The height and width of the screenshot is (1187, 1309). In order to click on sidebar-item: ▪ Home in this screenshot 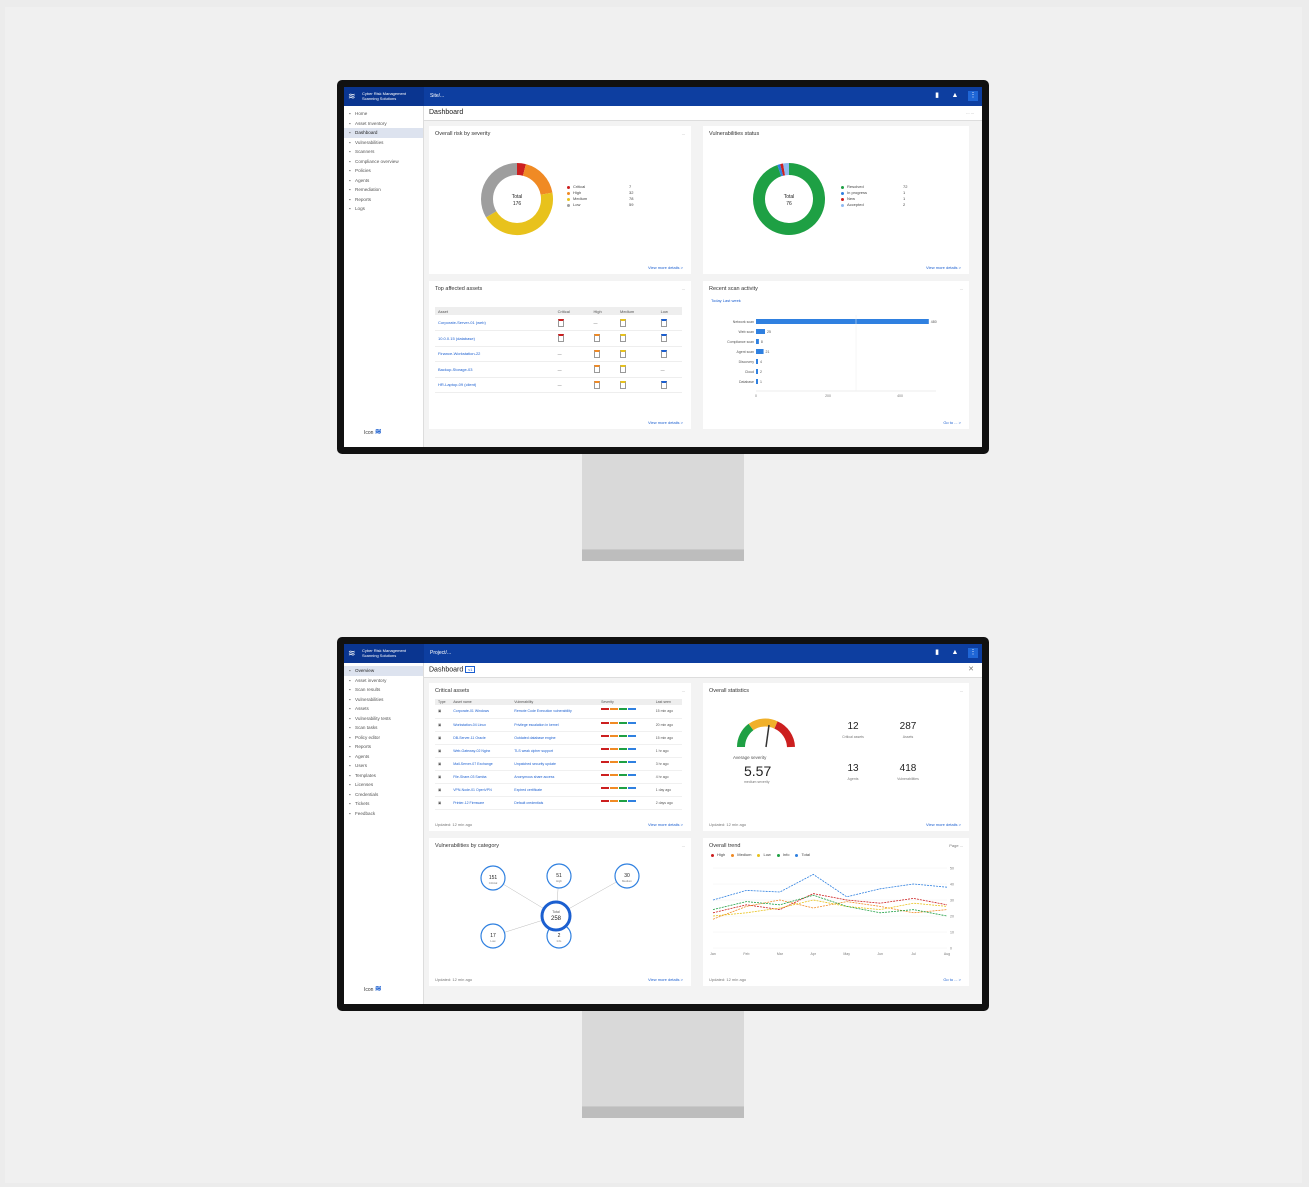, I will do `click(383, 114)`.